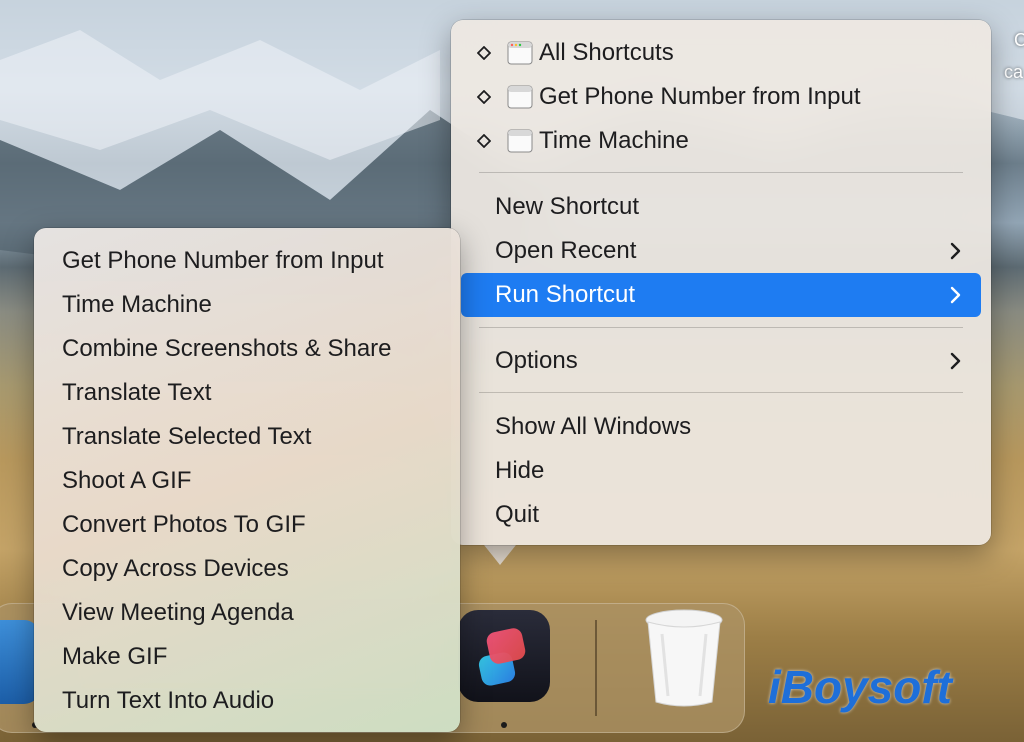 This screenshot has height=742, width=1024. What do you see at coordinates (721, 361) in the screenshot?
I see `menu-item-options: Options` at bounding box center [721, 361].